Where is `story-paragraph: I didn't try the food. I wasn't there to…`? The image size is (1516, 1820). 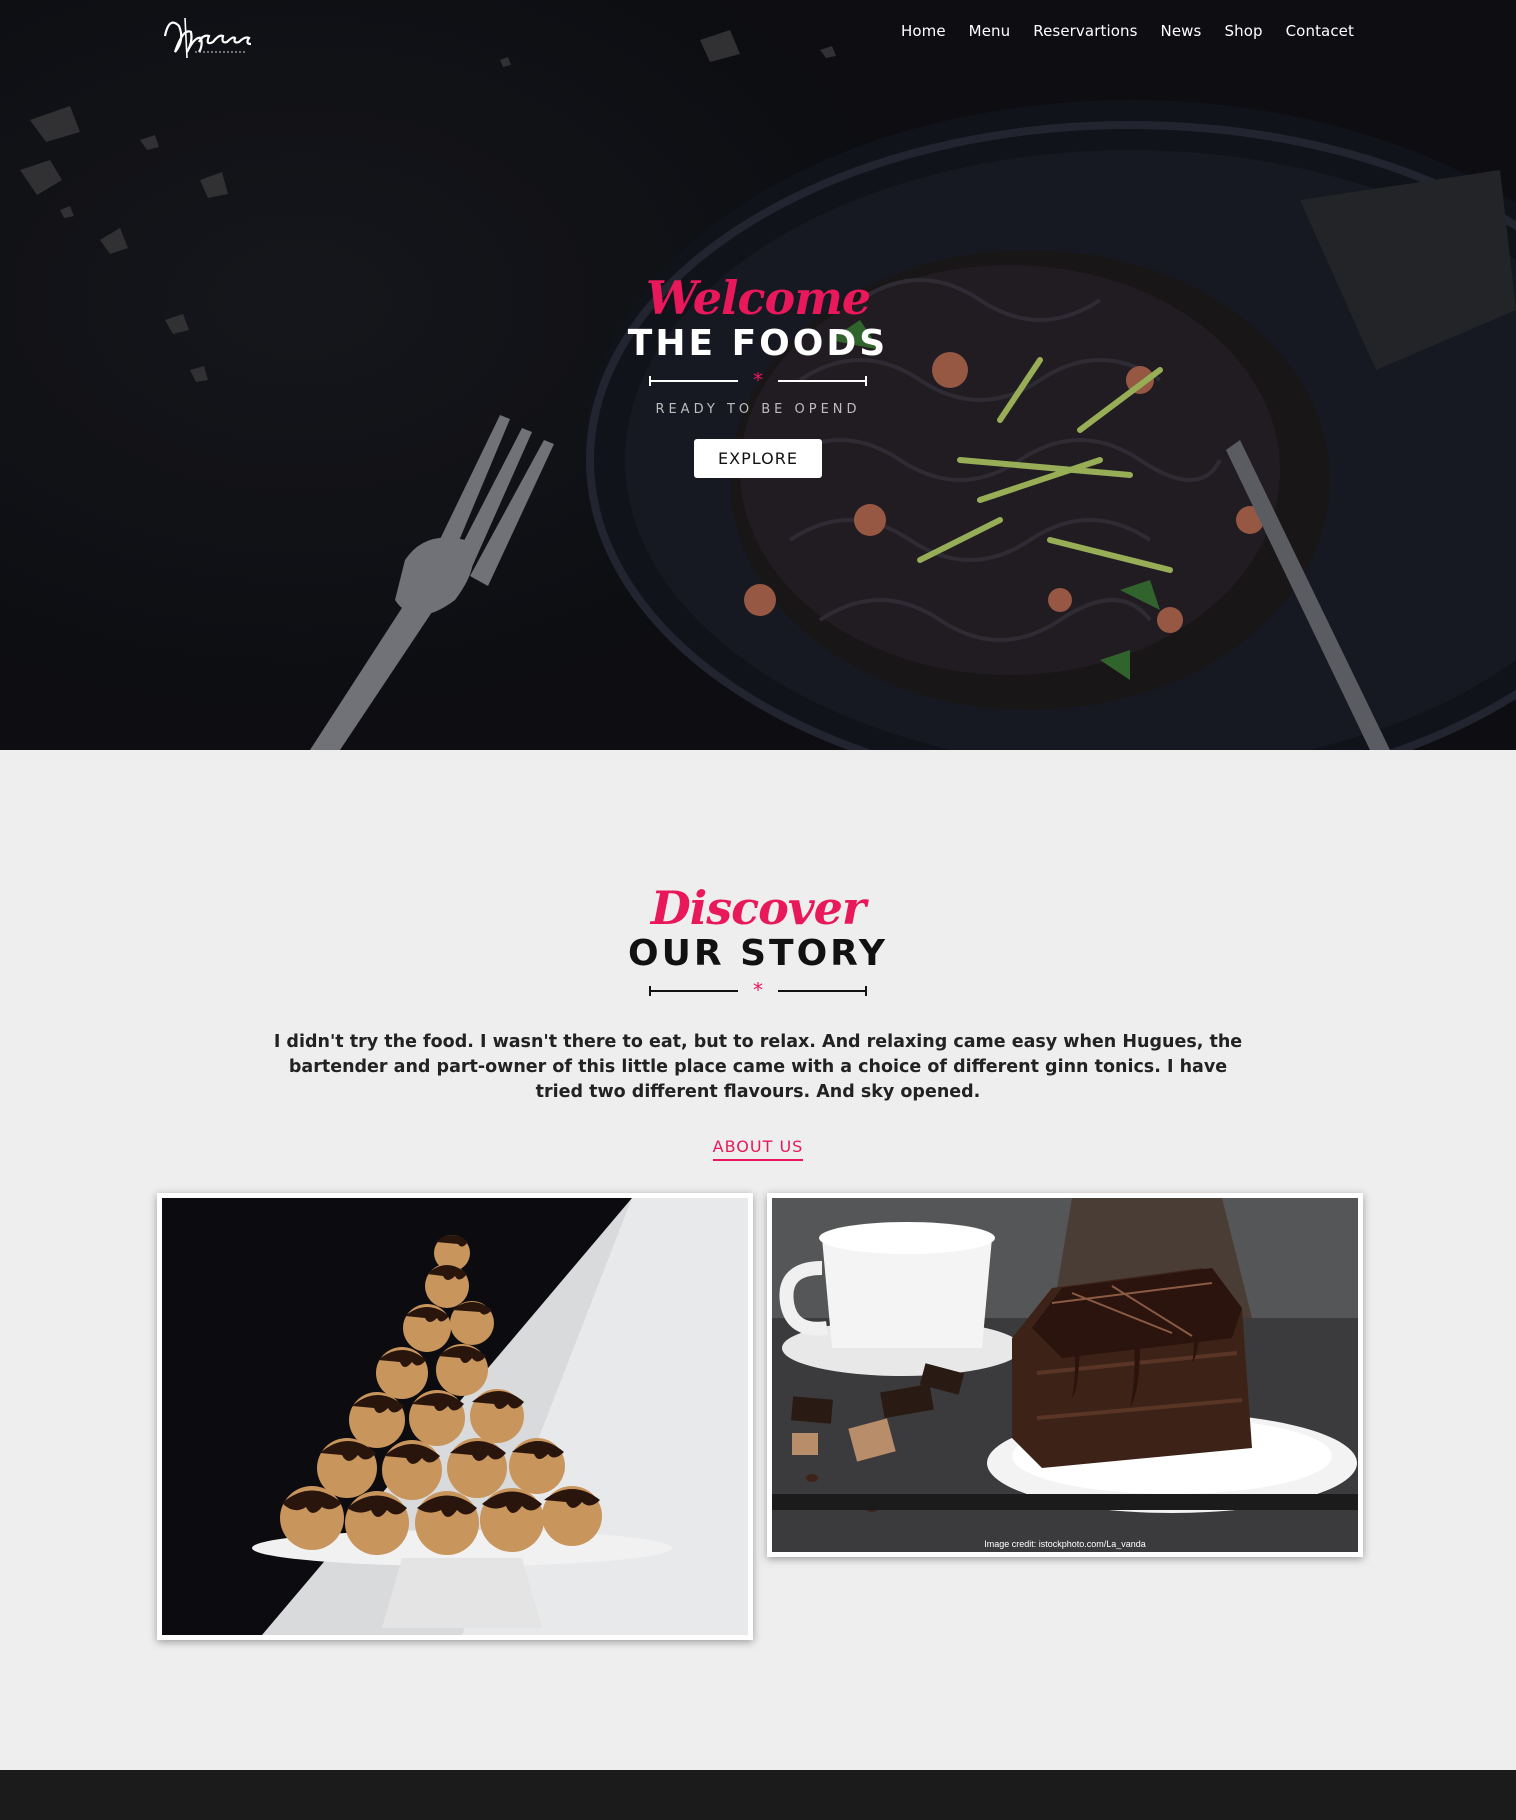
story-paragraph: I didn't try the food. I wasn't there to… is located at coordinates (758, 1067).